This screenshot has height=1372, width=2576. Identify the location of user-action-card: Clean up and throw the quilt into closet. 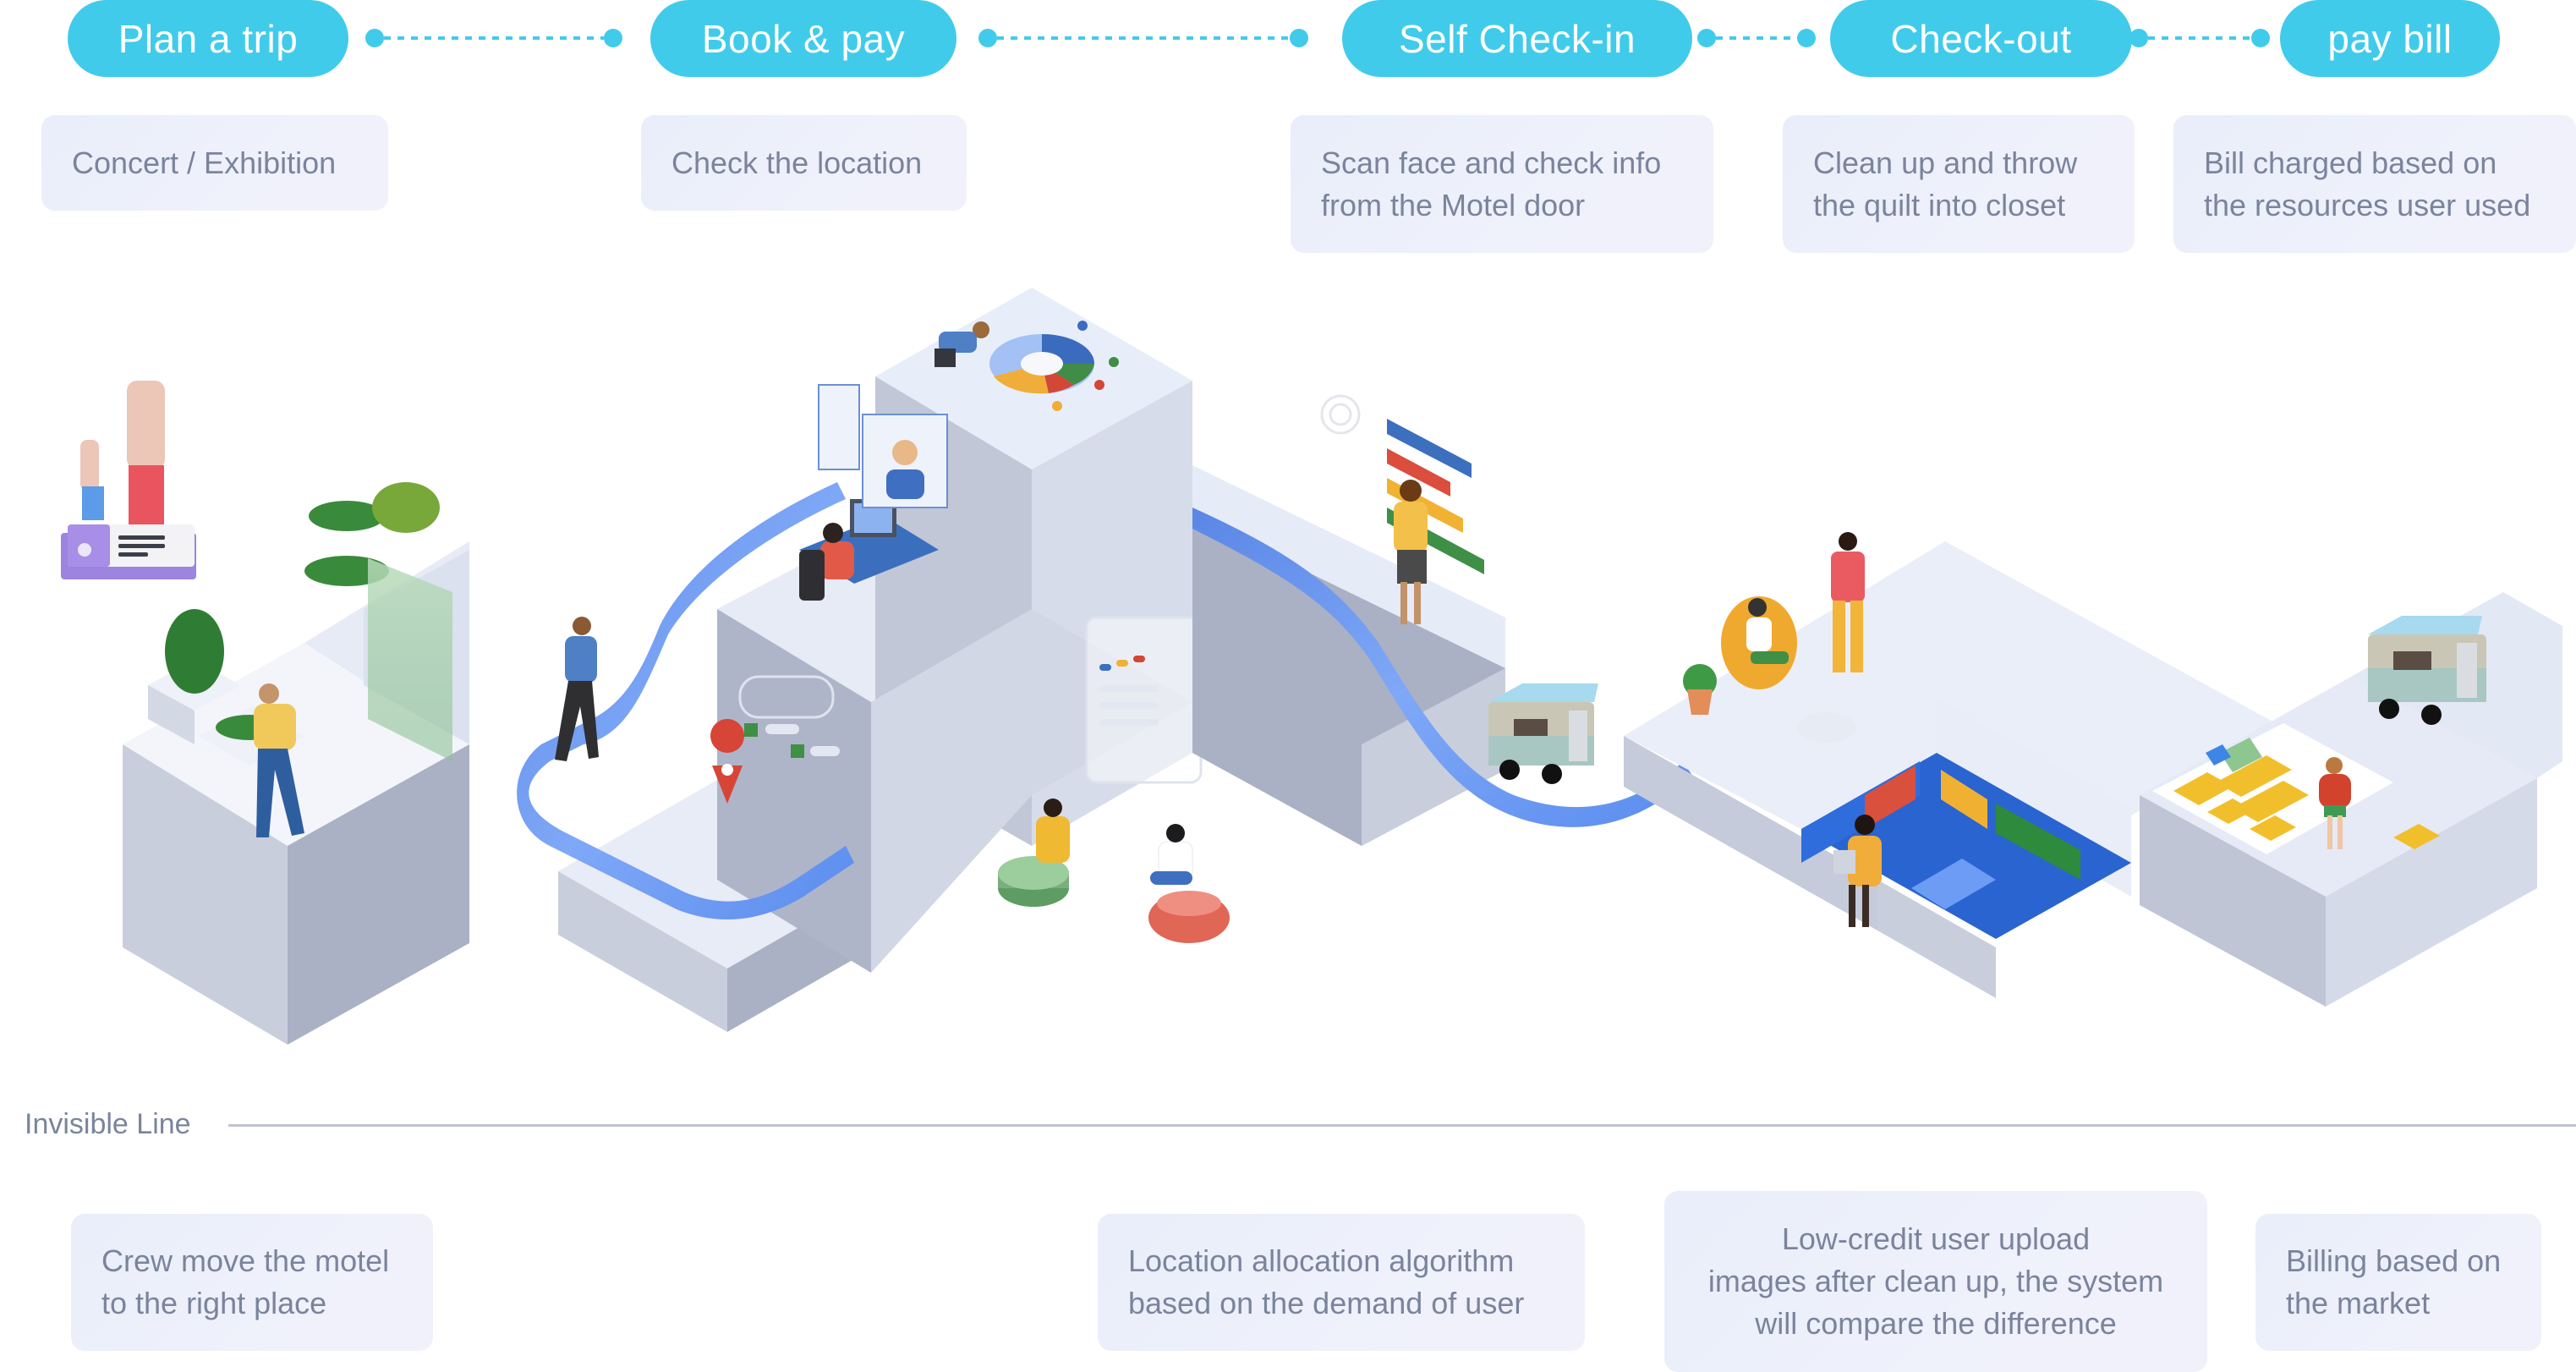
(1959, 184).